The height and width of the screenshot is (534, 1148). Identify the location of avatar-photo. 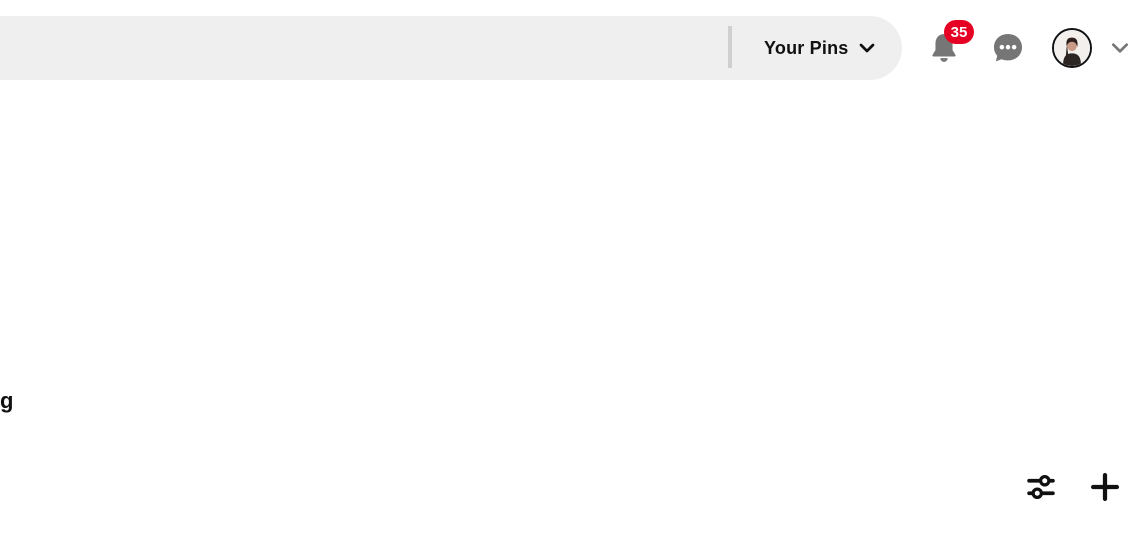
(1072, 48).